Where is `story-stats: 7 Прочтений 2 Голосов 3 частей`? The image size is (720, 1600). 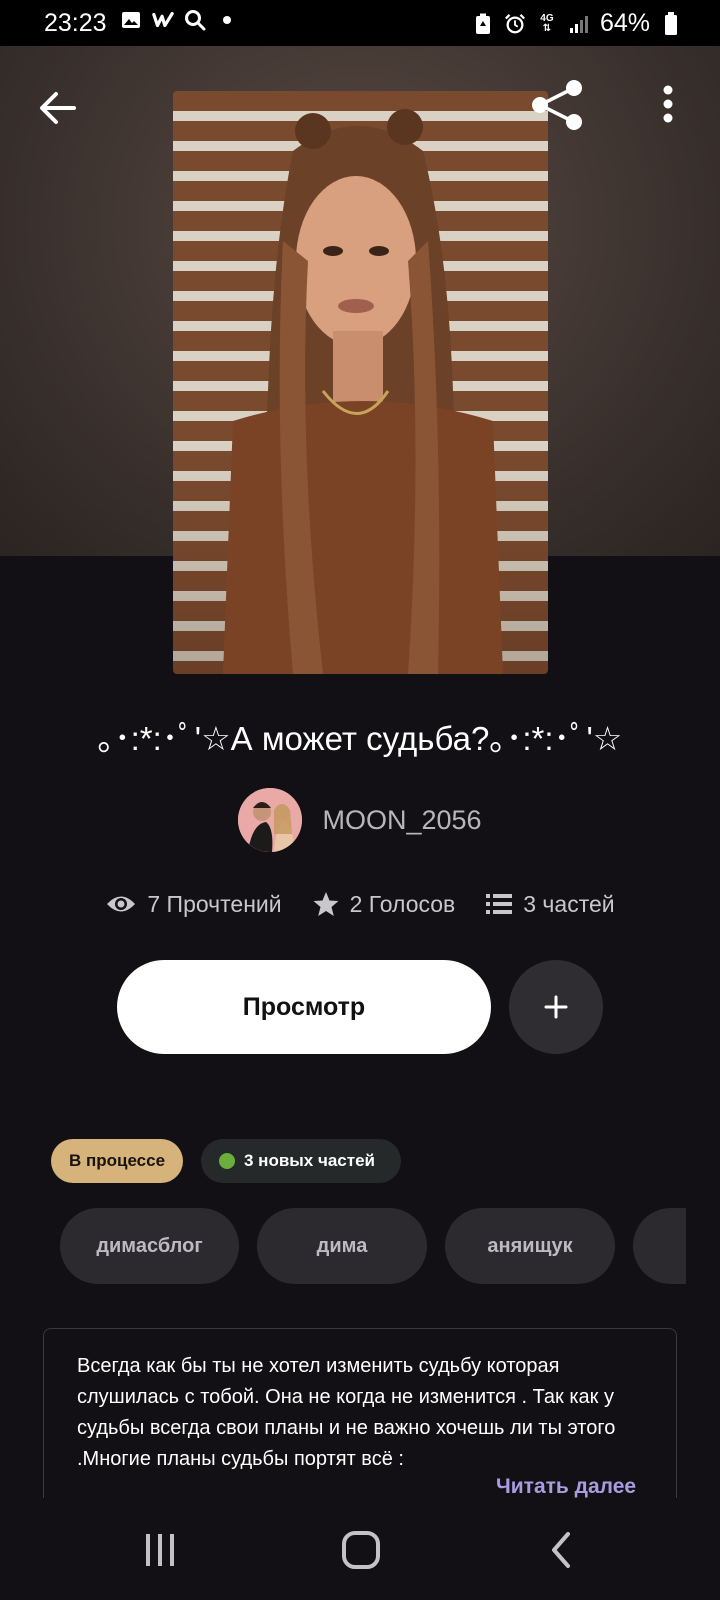
story-stats: 7 Прочтений 2 Голосов 3 частей is located at coordinates (360, 904).